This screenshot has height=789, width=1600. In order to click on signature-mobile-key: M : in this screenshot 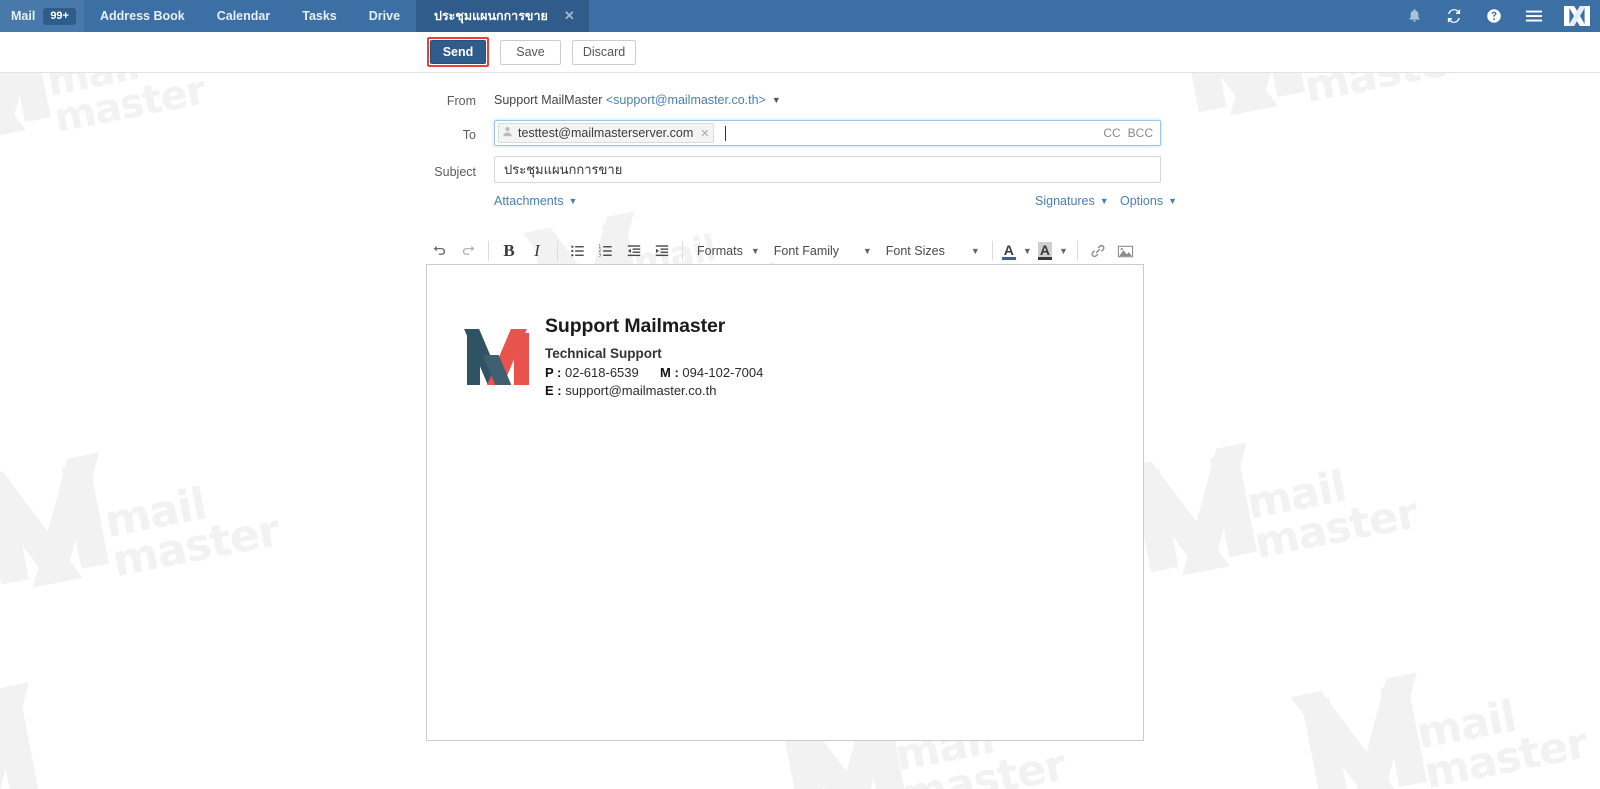, I will do `click(669, 372)`.